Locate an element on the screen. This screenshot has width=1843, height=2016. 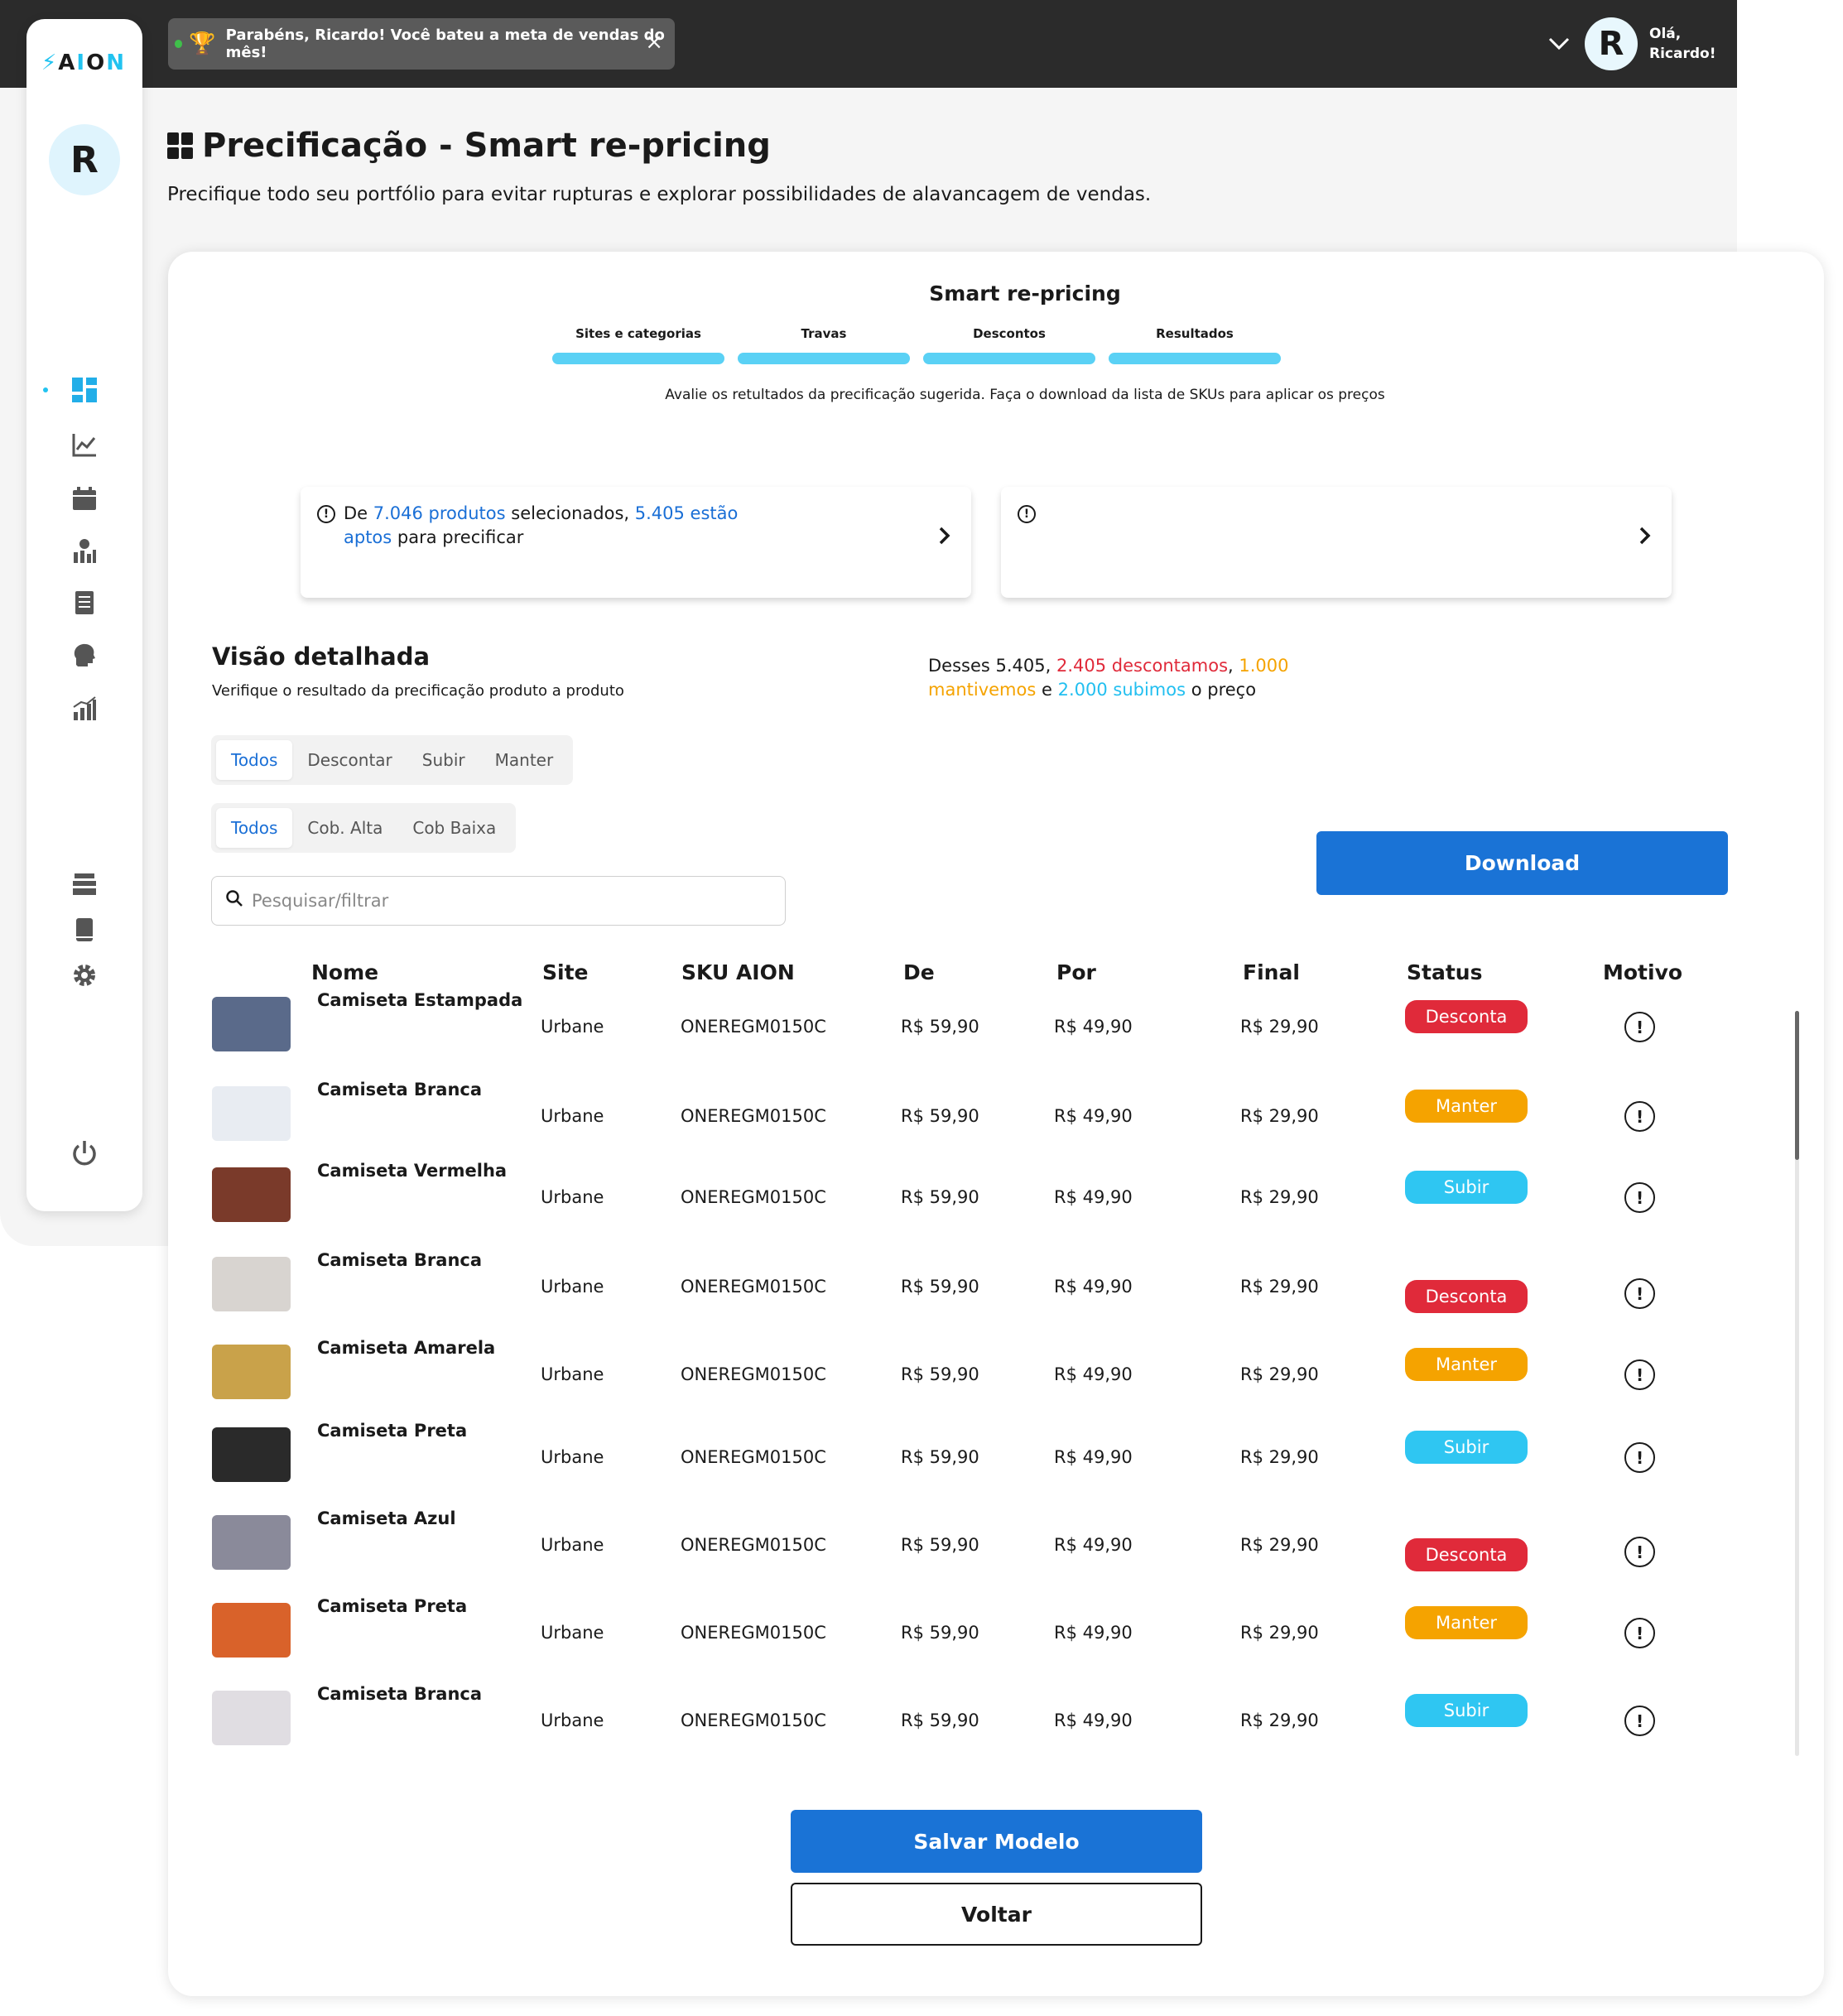
summary-part: e is located at coordinates (1047, 690).